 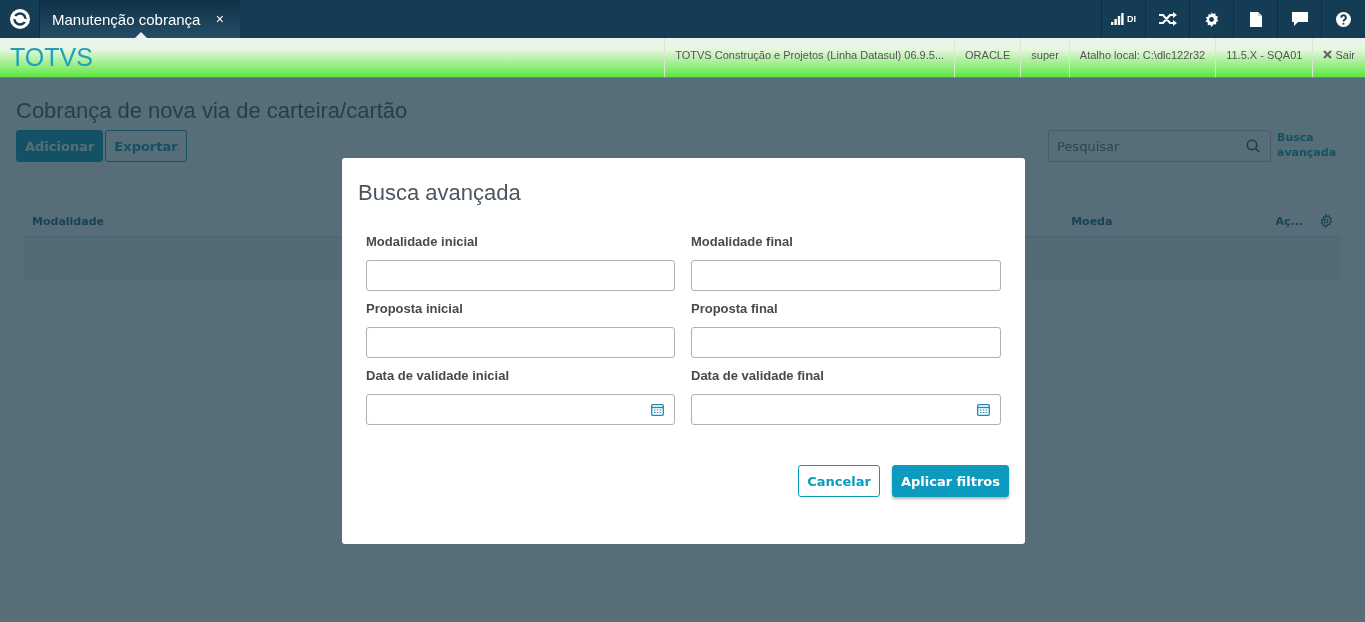 I want to click on field-label: Modalidade inicial, so click(x=422, y=241).